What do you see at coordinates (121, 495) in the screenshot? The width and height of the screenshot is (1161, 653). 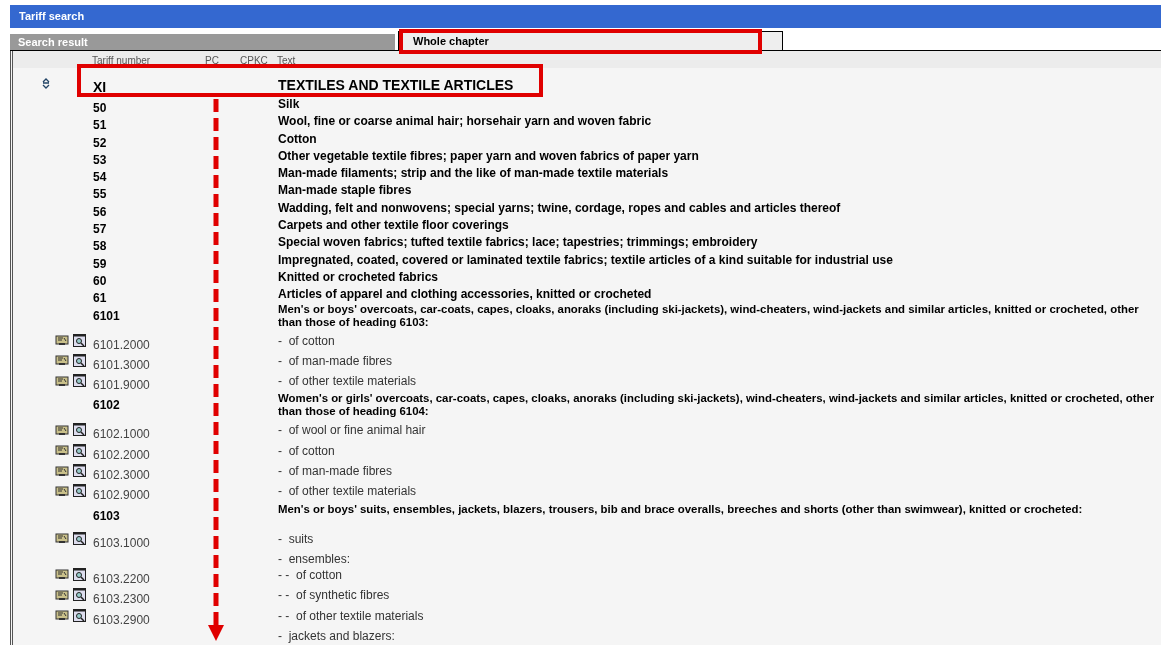 I see `tariff-number: 6102.9000` at bounding box center [121, 495].